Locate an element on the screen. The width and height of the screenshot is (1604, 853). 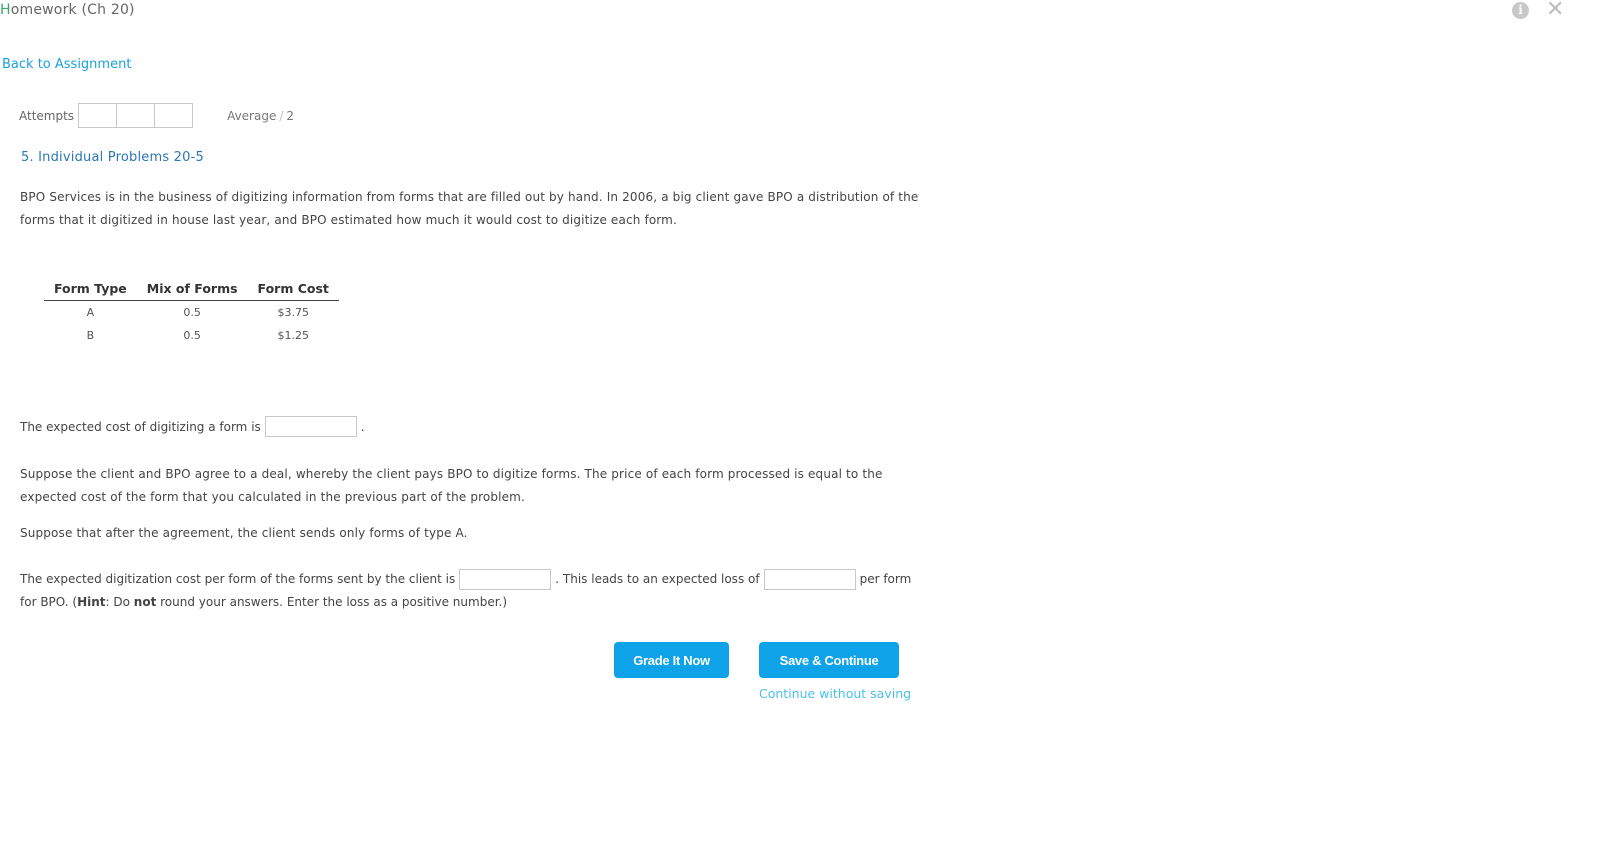
table-header-form-type: Form Type is located at coordinates (90, 289).